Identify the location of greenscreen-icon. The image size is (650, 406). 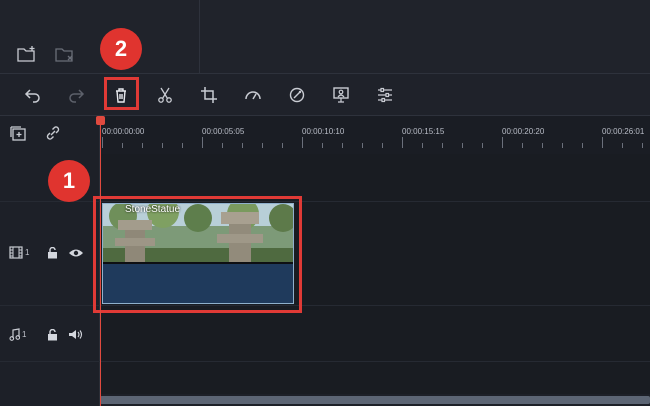
(341, 95).